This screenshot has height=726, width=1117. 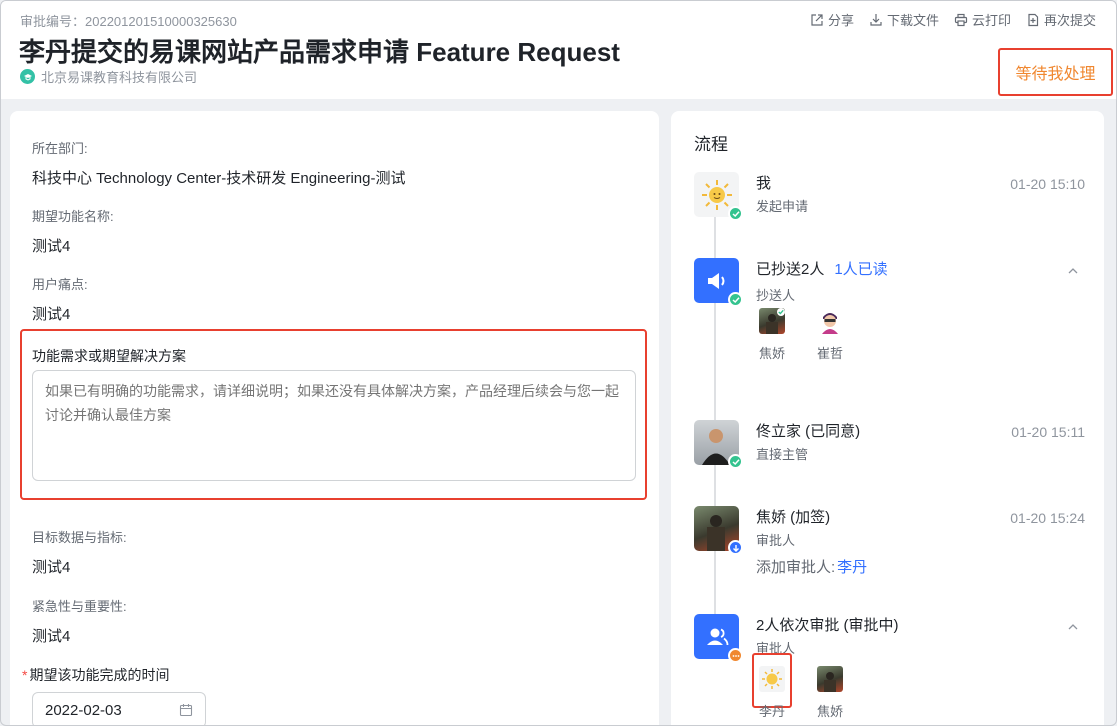 I want to click on urgency-field: 紧急性与重要性: 测试4, so click(x=79, y=621).